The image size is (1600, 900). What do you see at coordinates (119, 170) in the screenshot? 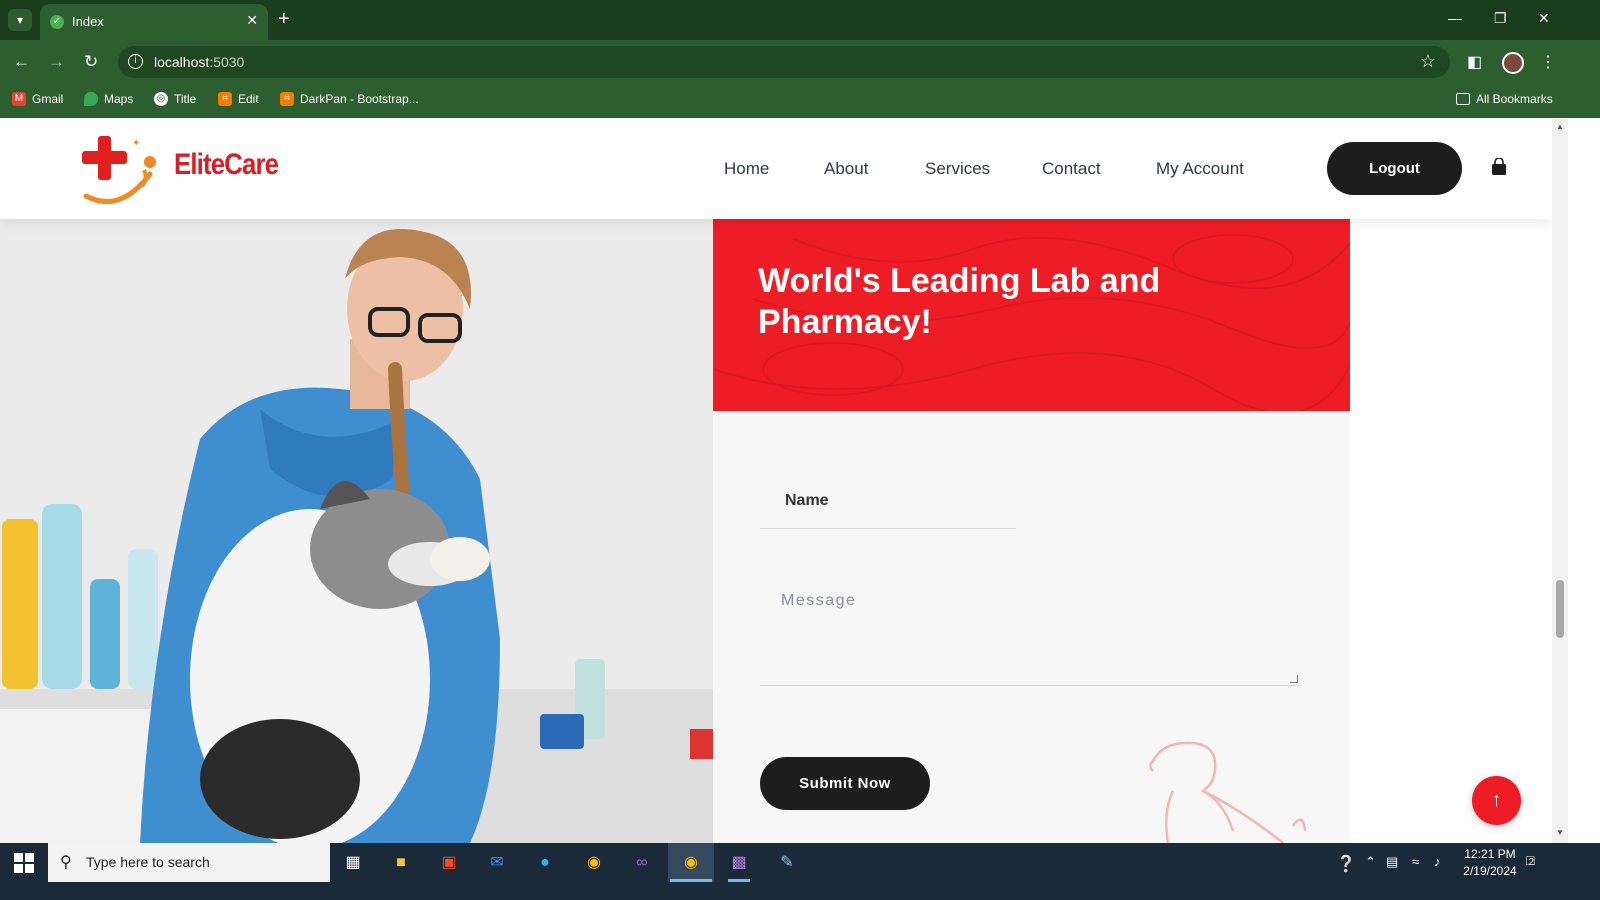
I see `elitecare-logo-icon: ✦` at bounding box center [119, 170].